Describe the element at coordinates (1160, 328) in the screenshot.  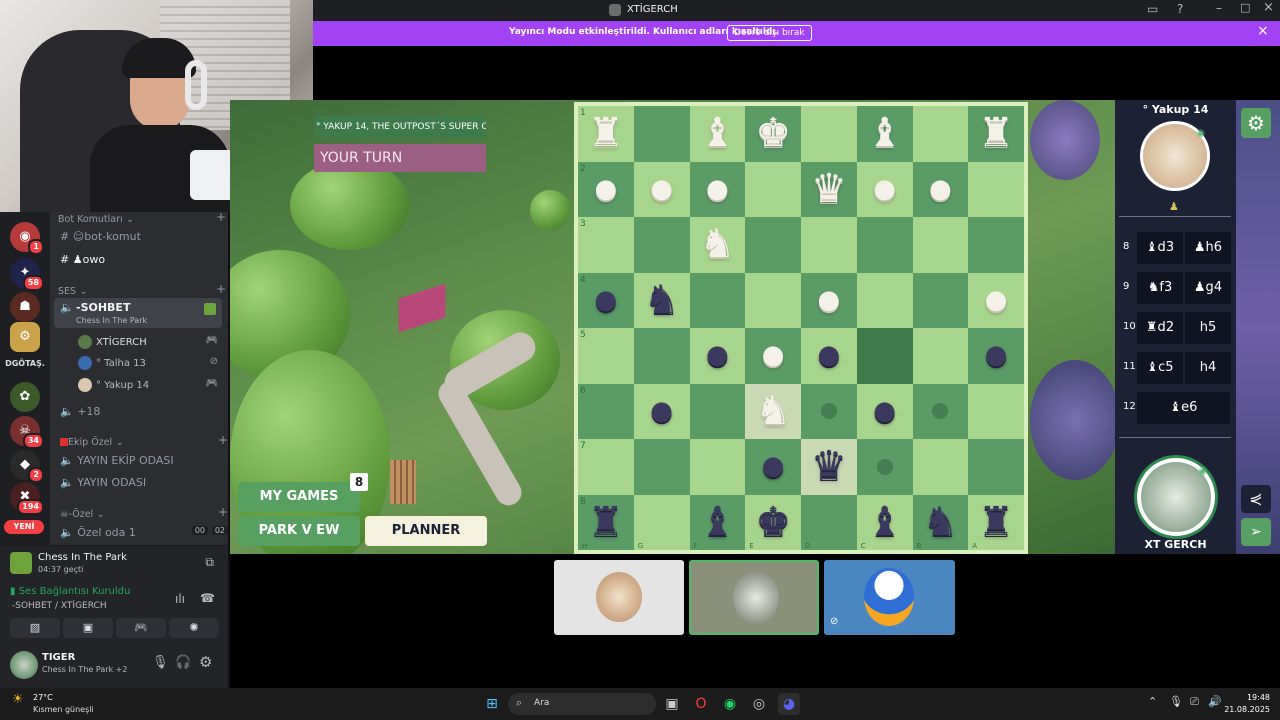
I see `white-move: ♜d2` at that location.